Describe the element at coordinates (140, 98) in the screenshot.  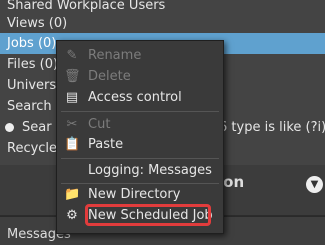
I see `menu-item-access-control: ▤ Access control` at that location.